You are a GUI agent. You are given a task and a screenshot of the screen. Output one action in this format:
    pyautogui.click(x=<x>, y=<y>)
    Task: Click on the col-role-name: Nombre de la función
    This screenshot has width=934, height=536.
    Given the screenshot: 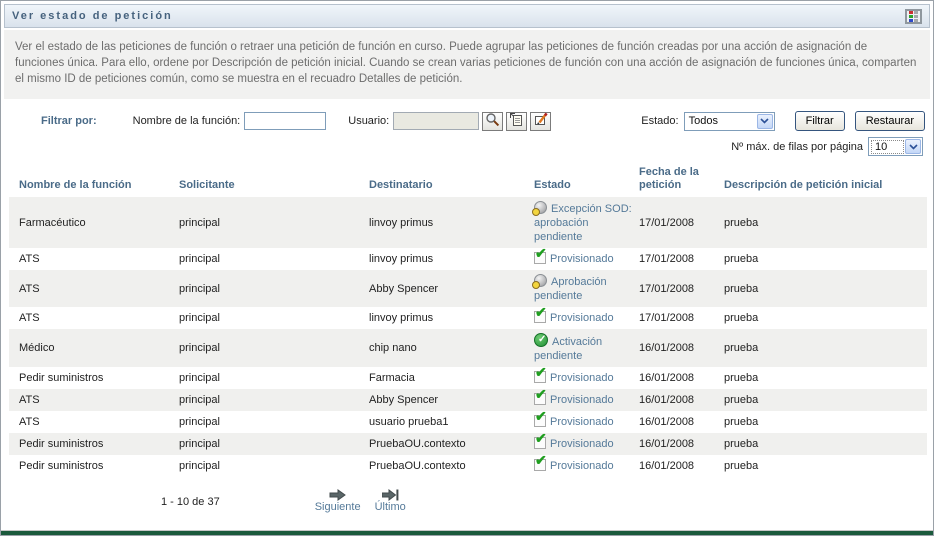 What is the action you would take?
    pyautogui.click(x=94, y=180)
    